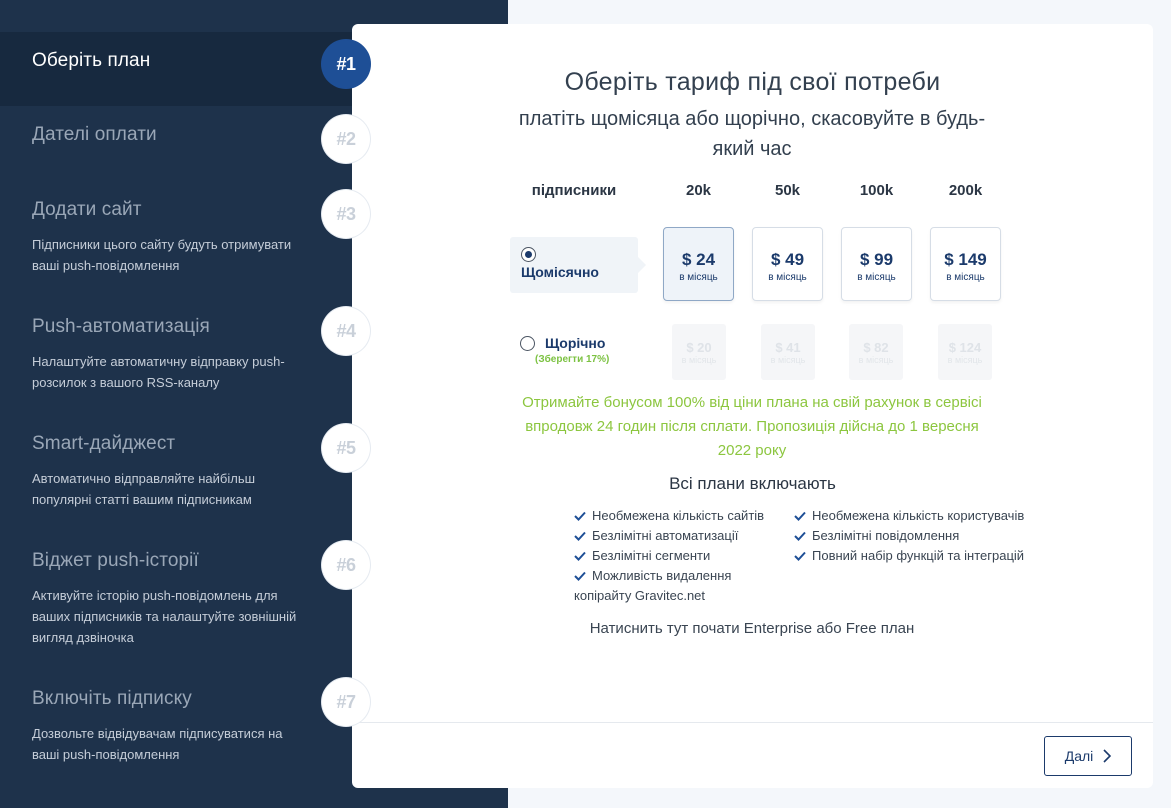  I want to click on monthly-price-50k: $ 49 в місяць, so click(787, 264).